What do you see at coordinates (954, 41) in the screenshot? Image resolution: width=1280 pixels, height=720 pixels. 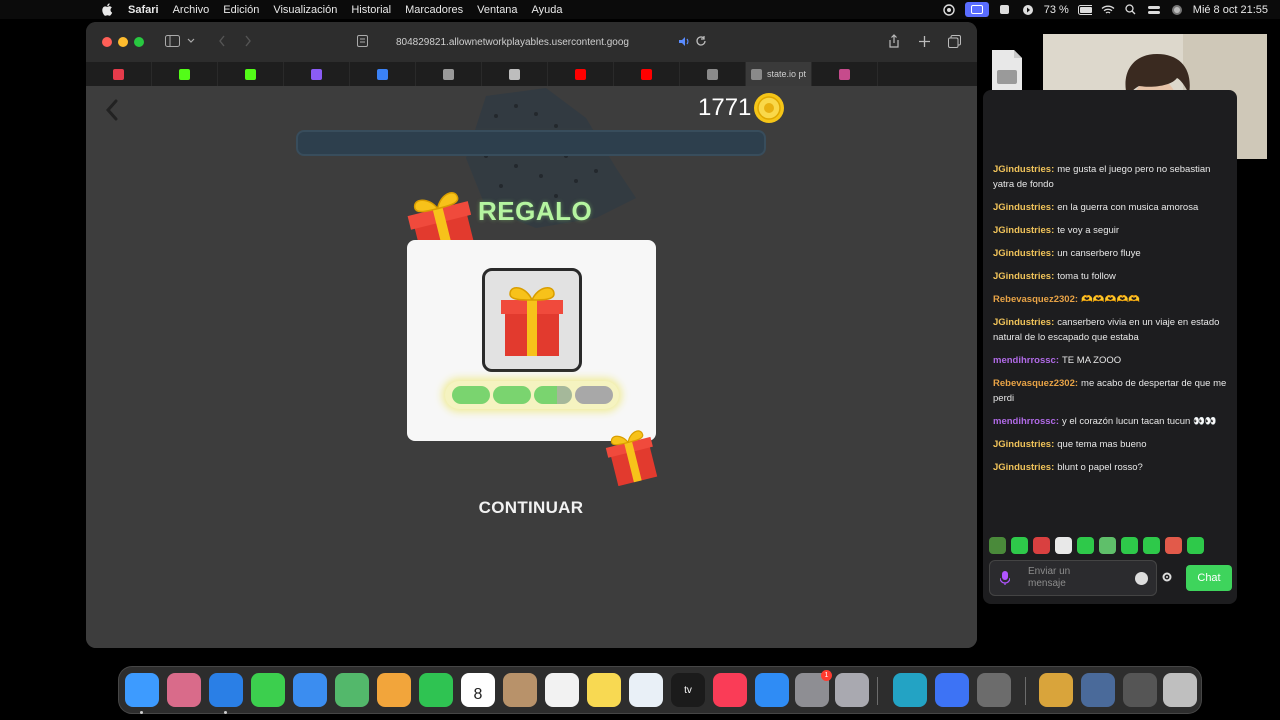 I see `tab-overview-icon` at bounding box center [954, 41].